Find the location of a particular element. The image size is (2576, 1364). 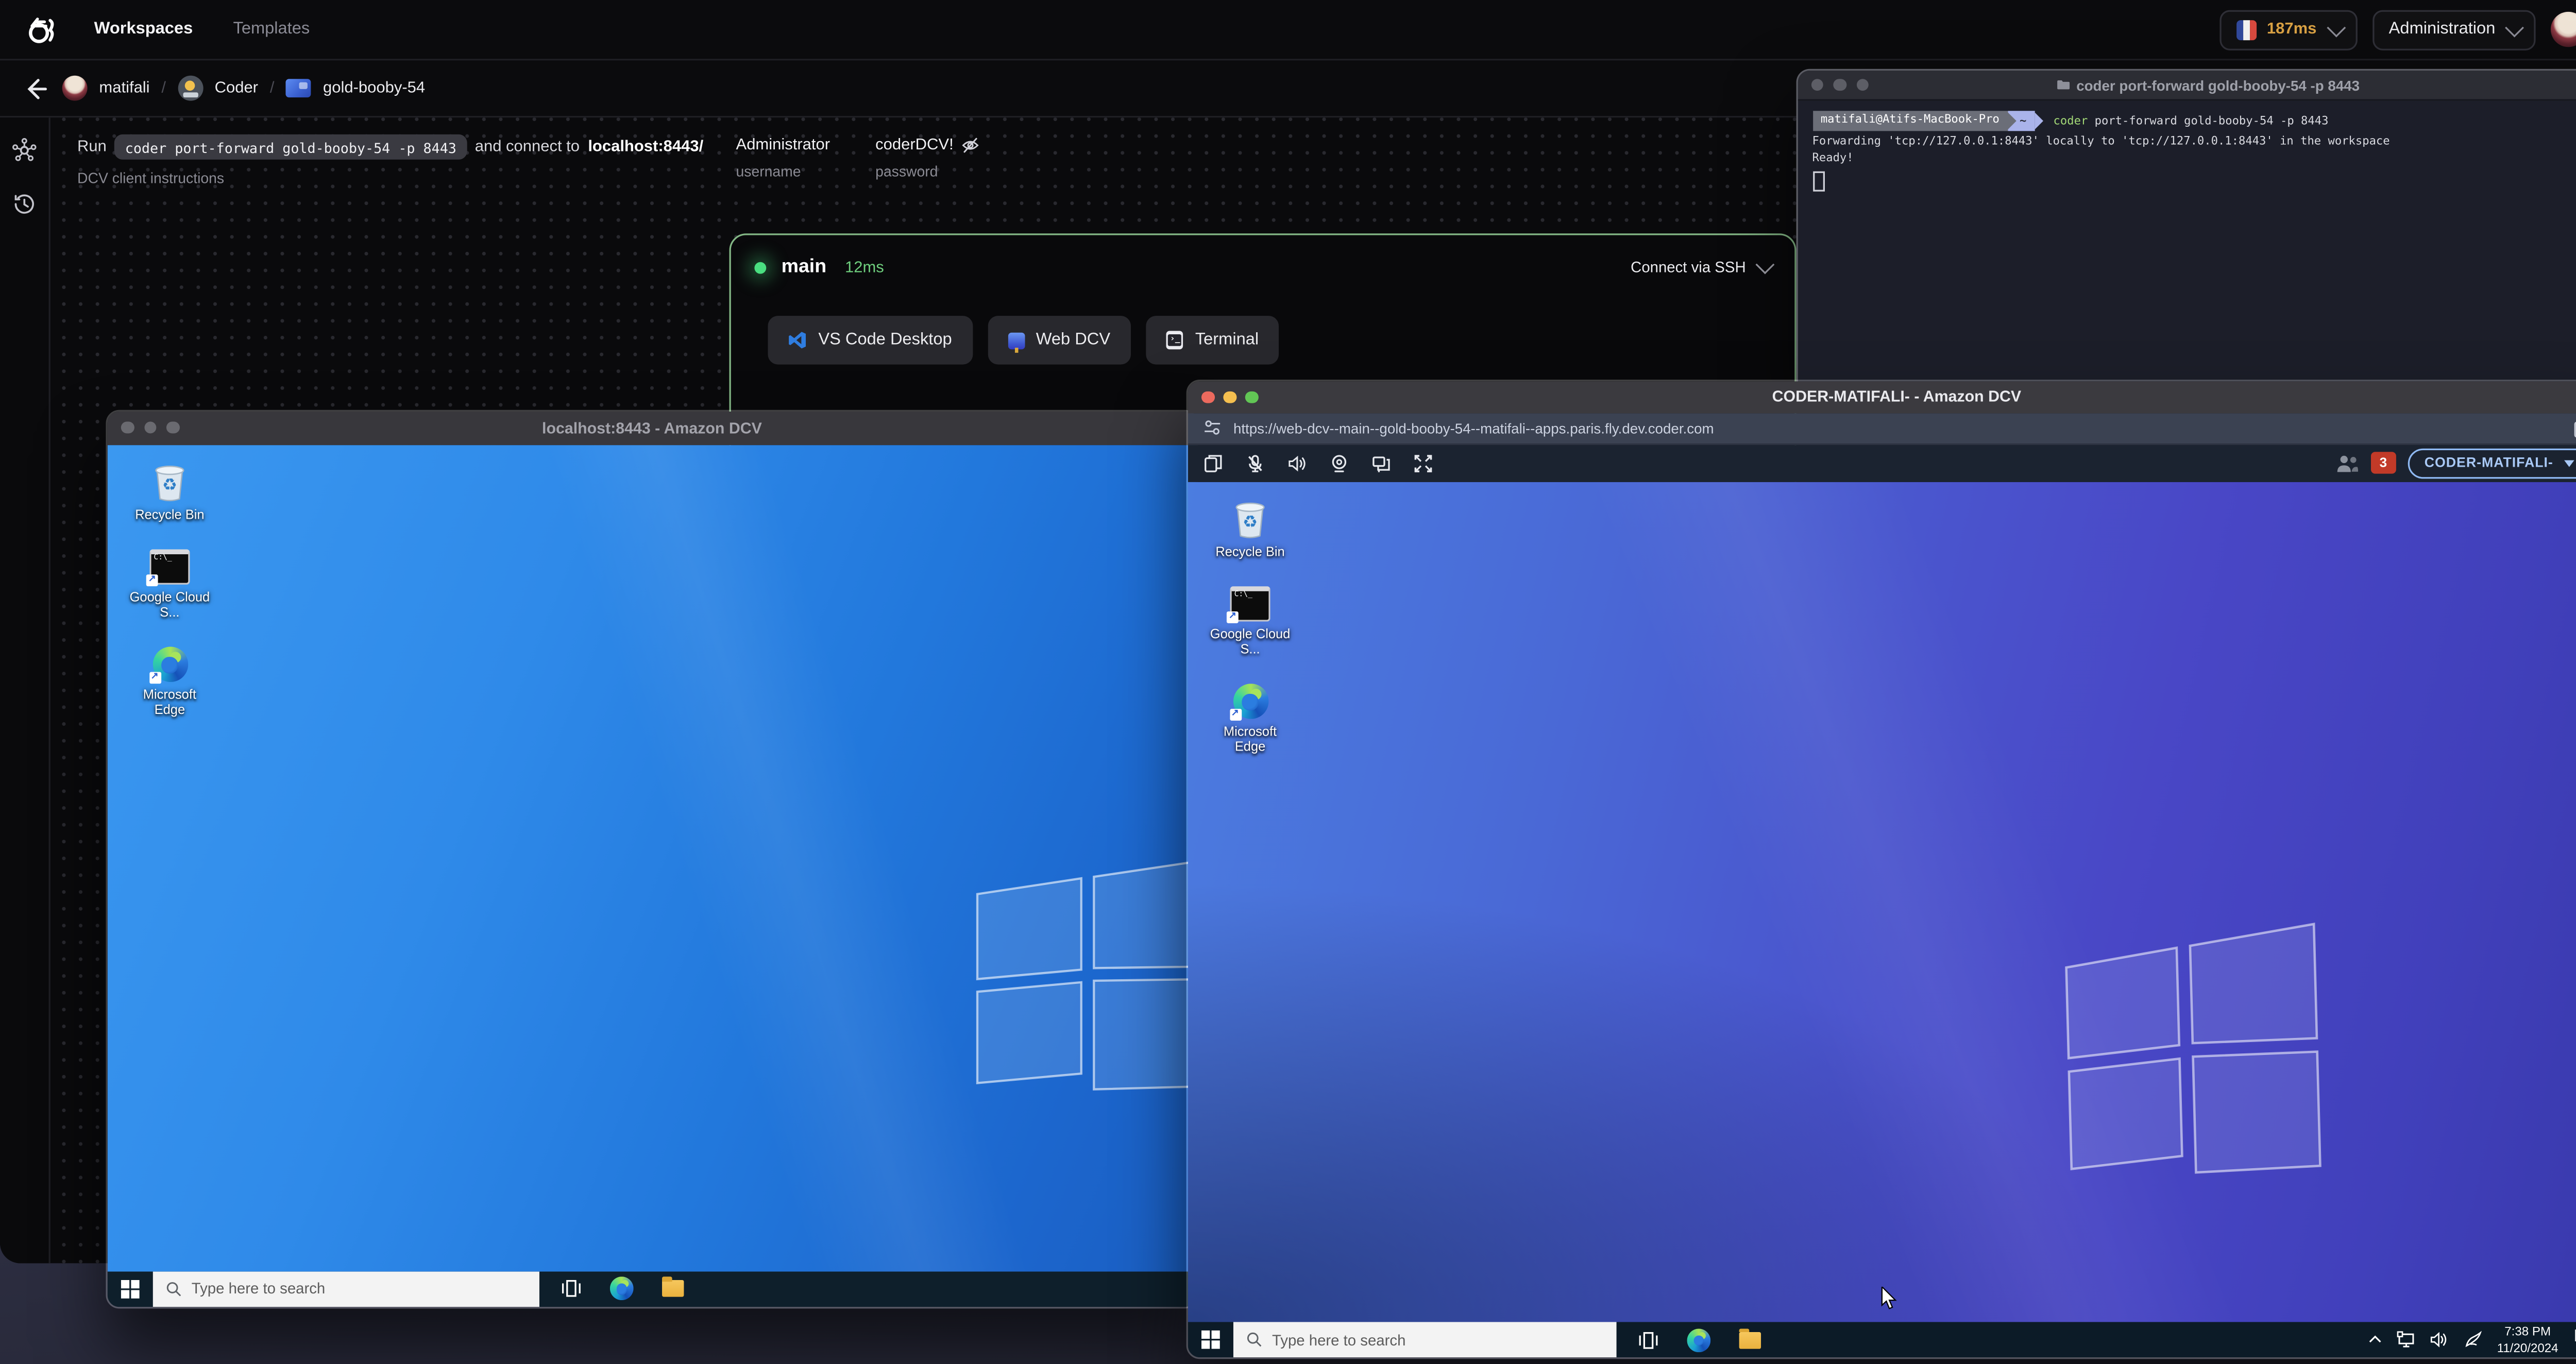

agent-status-dot is located at coordinates (761, 267).